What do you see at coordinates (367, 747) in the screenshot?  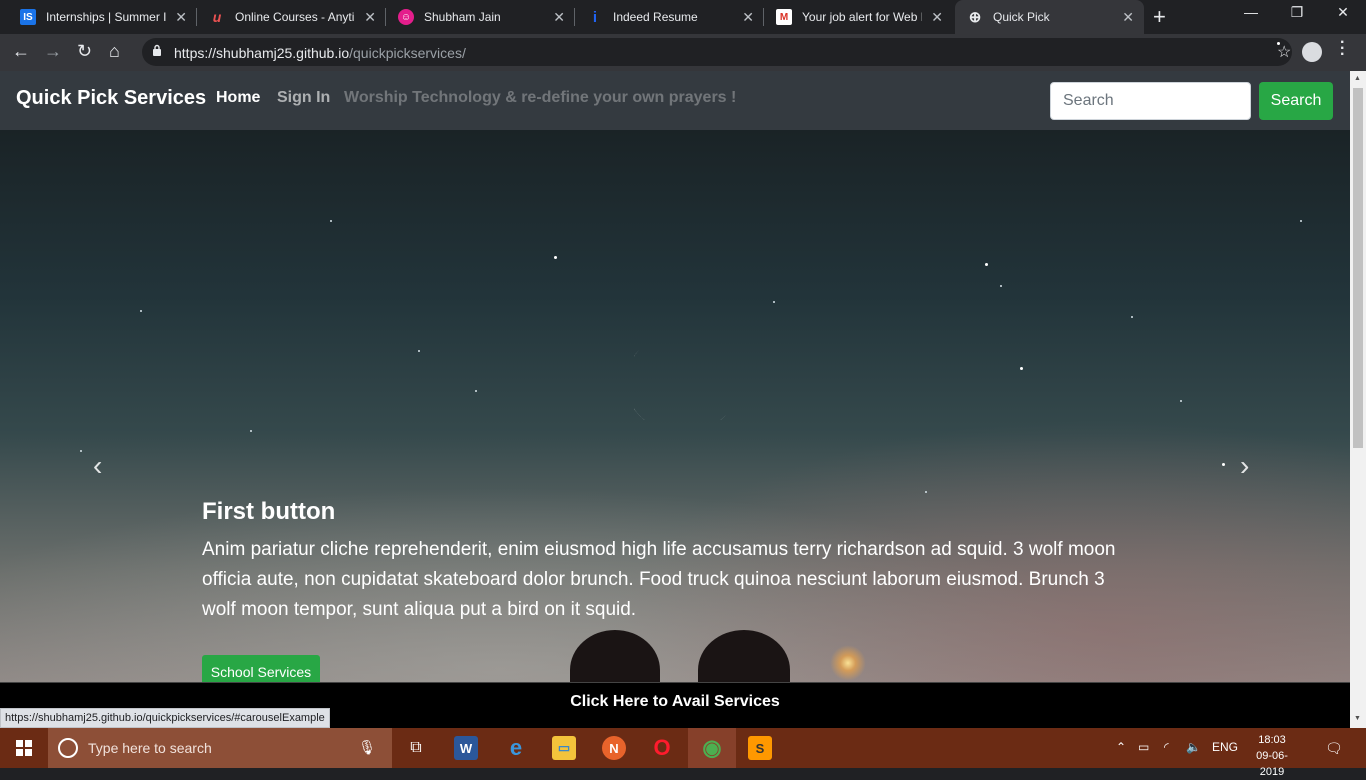 I see `microphone-icon: 🎙` at bounding box center [367, 747].